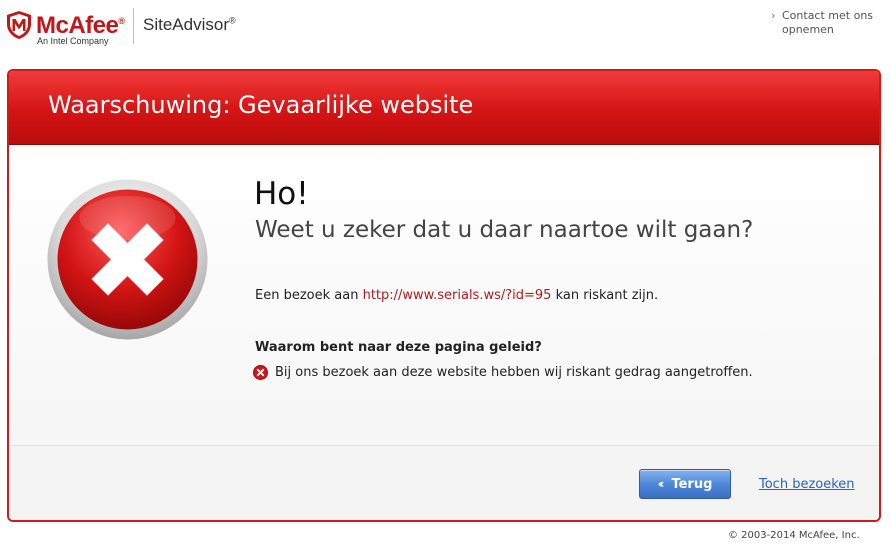 This screenshot has width=891, height=553. Describe the element at coordinates (80, 25) in the screenshot. I see `mcafee-wordmark: McAfee®` at that location.